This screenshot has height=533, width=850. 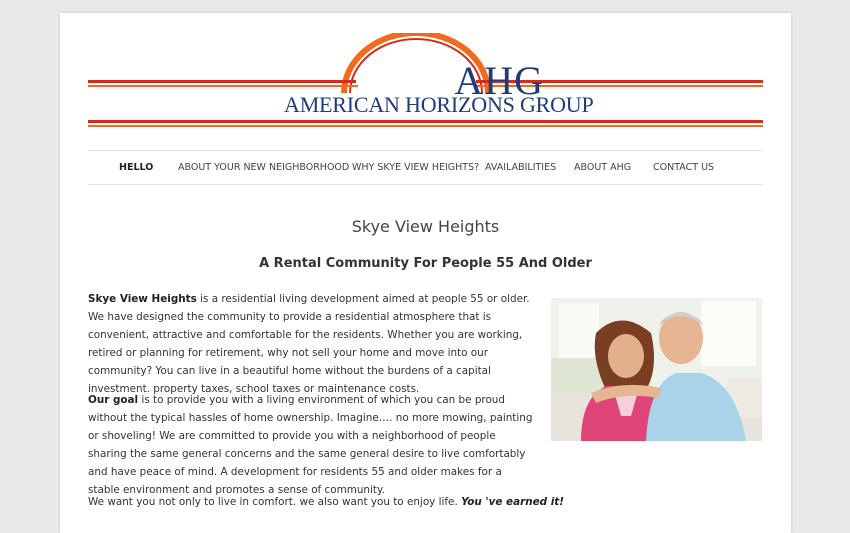 I want to click on nav-item-about-neighborhood: ABOUT YOUR NEW NEIGHBORHOOD, so click(x=263, y=167).